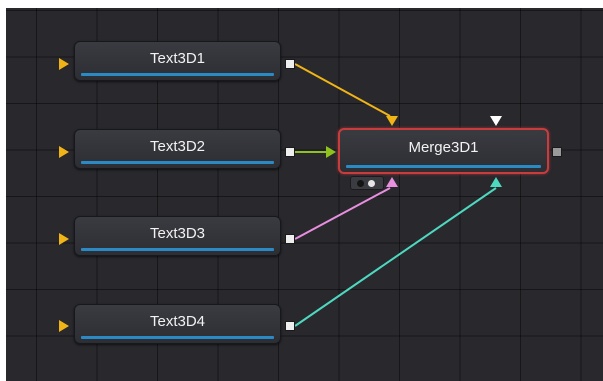 This screenshot has height=381, width=603. I want to click on text3d2-input-arrow, so click(64, 152).